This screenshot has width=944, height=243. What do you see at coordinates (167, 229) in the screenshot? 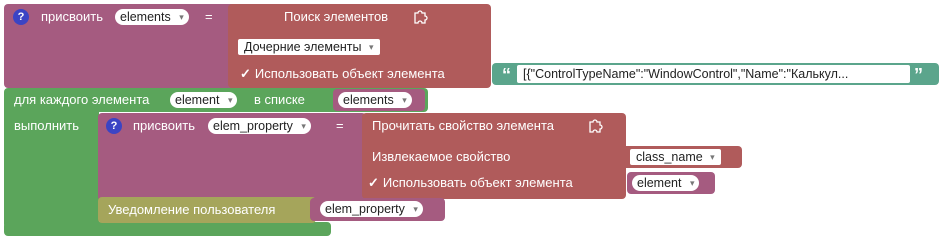
I see `foreach-block-footer` at bounding box center [167, 229].